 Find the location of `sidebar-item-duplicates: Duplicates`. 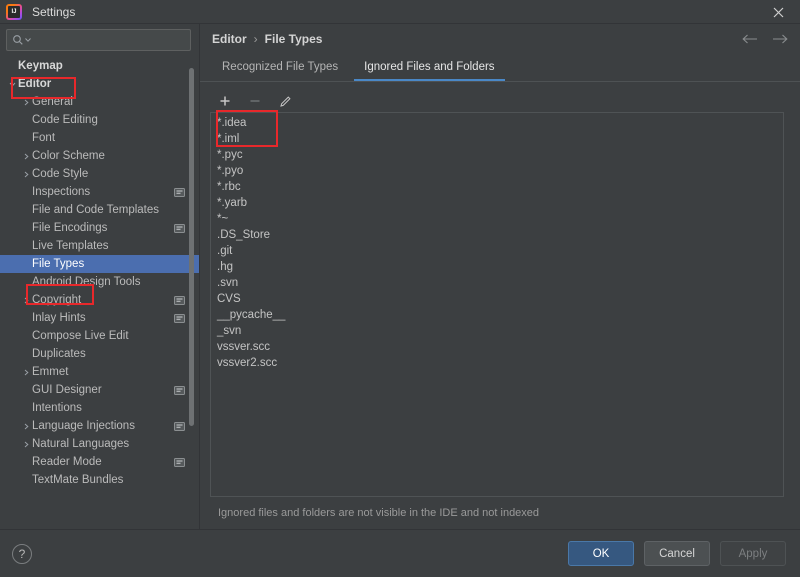

sidebar-item-duplicates: Duplicates is located at coordinates (99, 354).